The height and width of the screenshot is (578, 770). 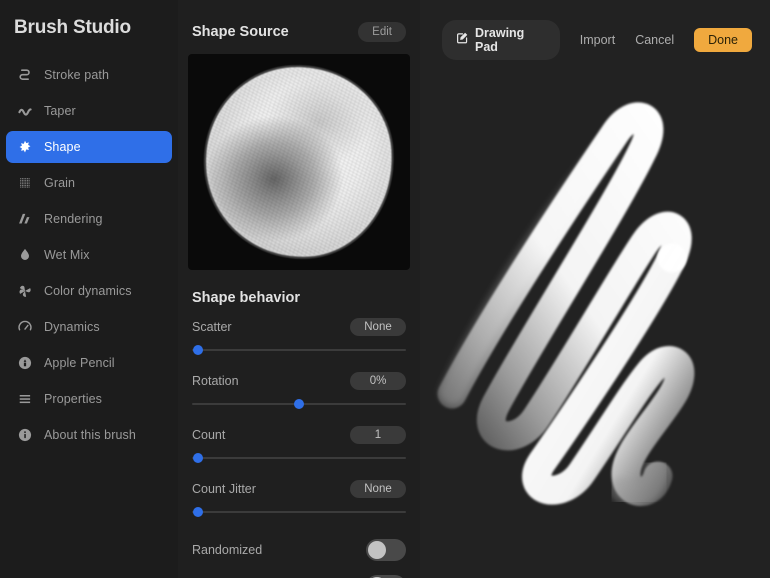 What do you see at coordinates (209, 435) in the screenshot?
I see `control-label-count: Count` at bounding box center [209, 435].